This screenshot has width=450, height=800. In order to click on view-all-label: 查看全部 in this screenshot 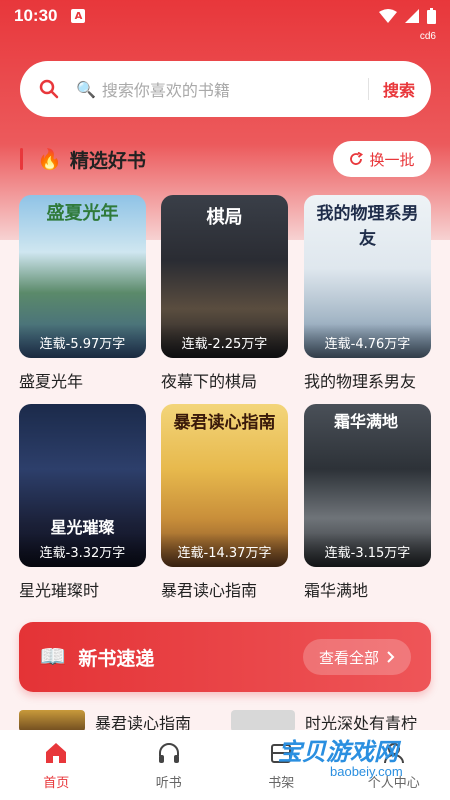, I will do `click(348, 657)`.